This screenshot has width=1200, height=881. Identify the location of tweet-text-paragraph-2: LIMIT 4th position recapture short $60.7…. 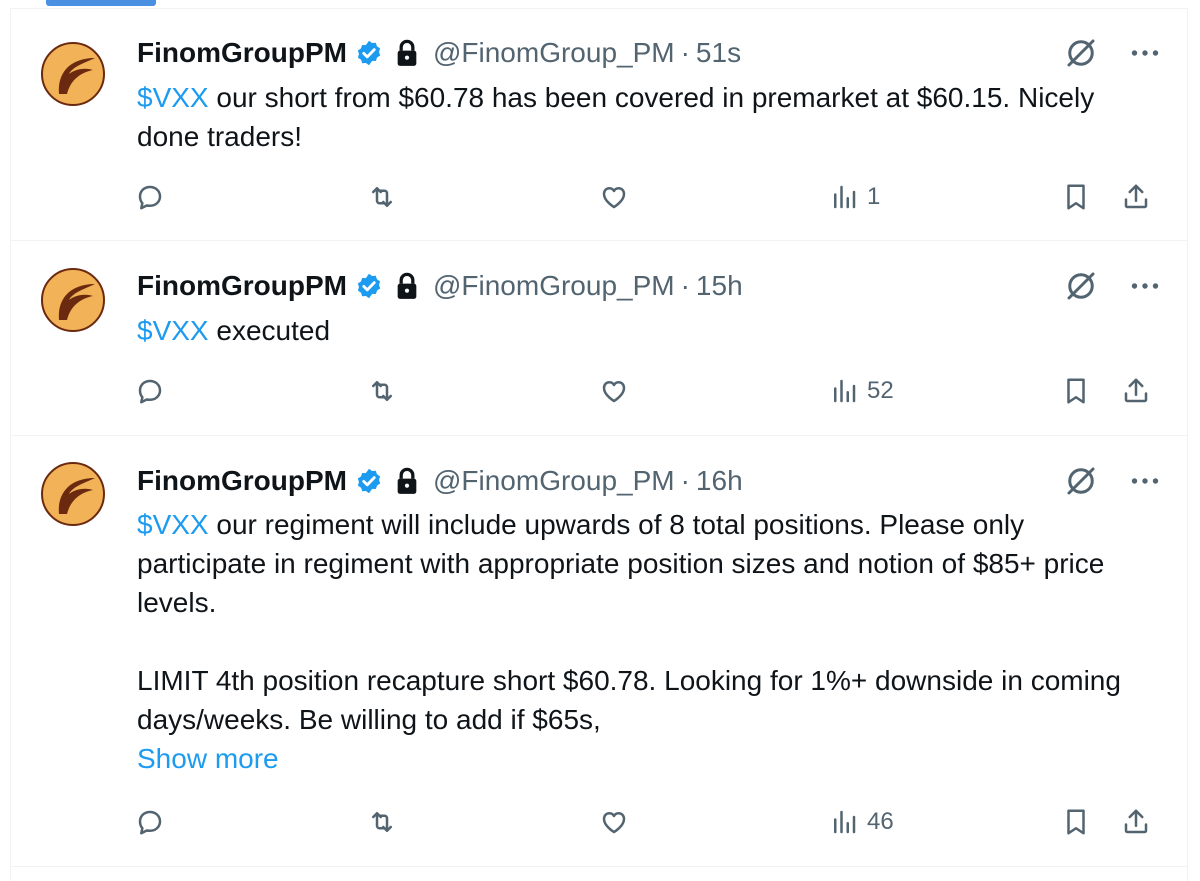
(629, 700).